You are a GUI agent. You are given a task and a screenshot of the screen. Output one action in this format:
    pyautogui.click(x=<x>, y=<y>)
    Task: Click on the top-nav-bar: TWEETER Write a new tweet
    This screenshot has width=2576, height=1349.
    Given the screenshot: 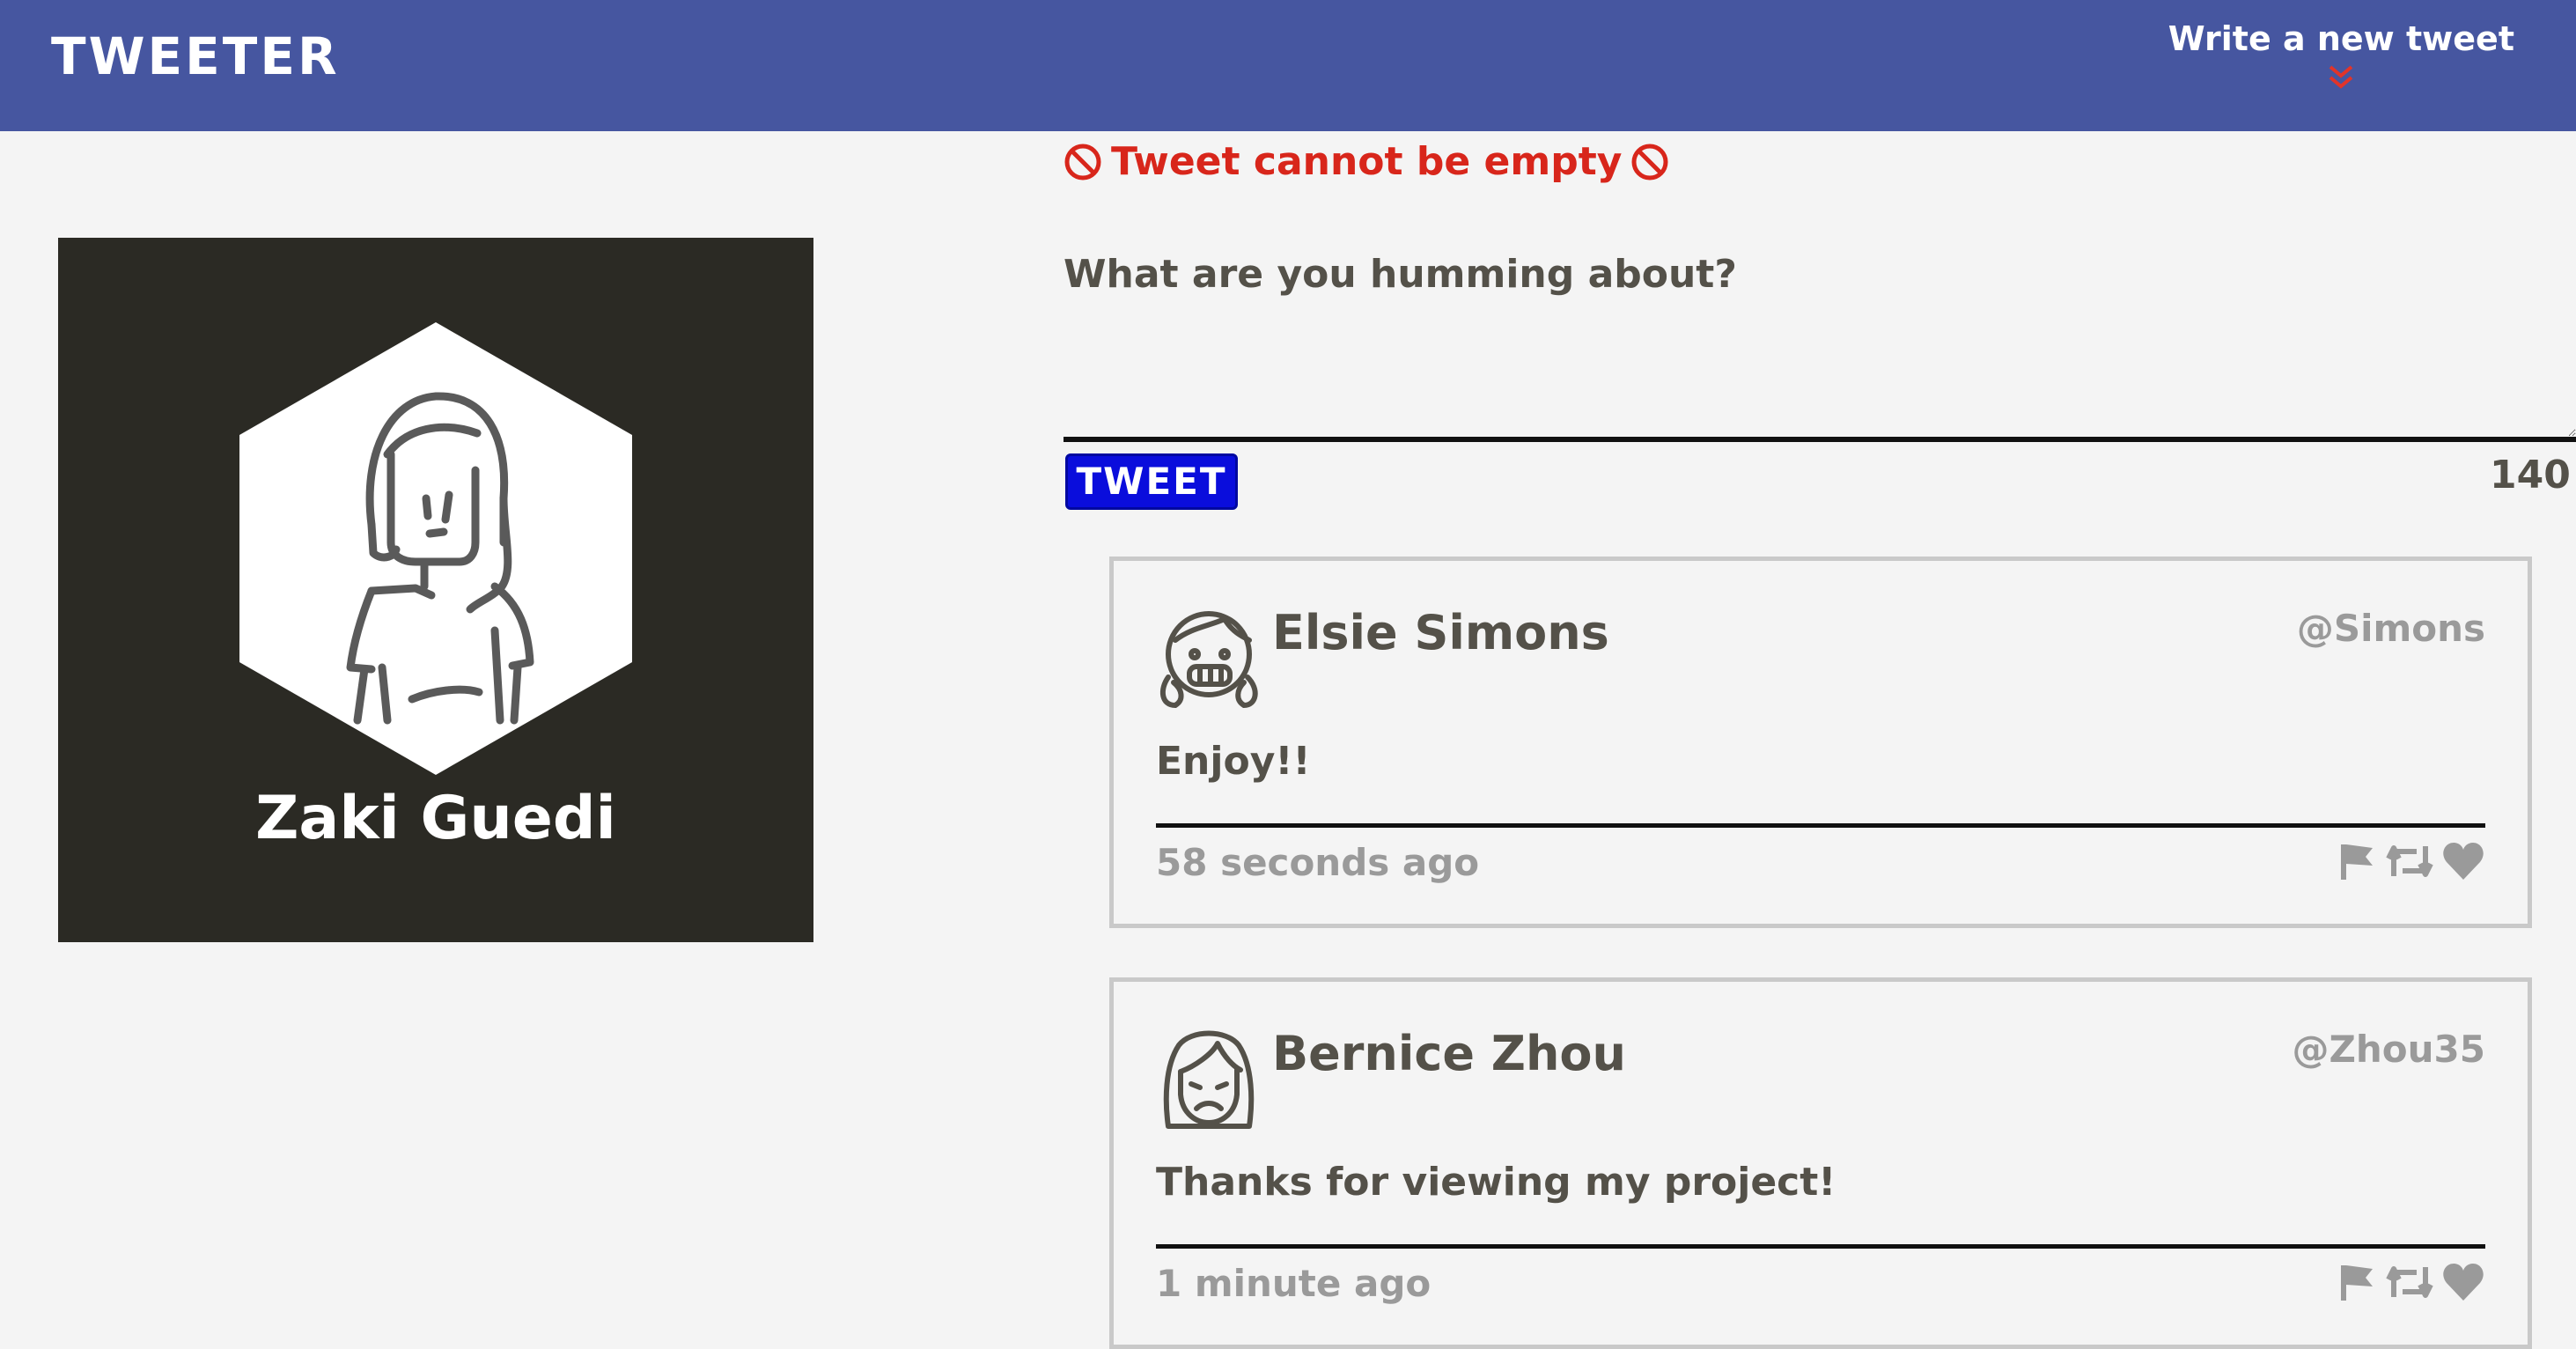 What is the action you would take?
    pyautogui.click(x=1288, y=65)
    